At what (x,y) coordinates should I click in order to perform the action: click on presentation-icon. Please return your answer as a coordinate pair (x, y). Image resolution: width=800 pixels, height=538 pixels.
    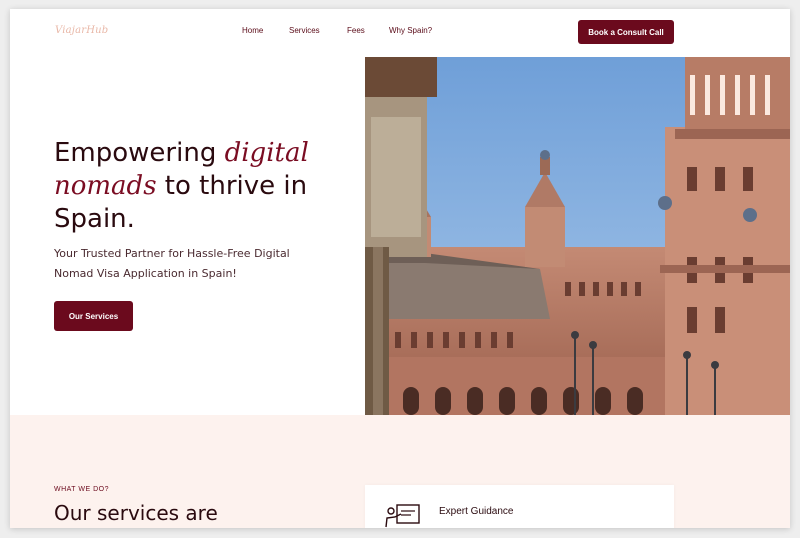
    Looking at the image, I should click on (403, 515).